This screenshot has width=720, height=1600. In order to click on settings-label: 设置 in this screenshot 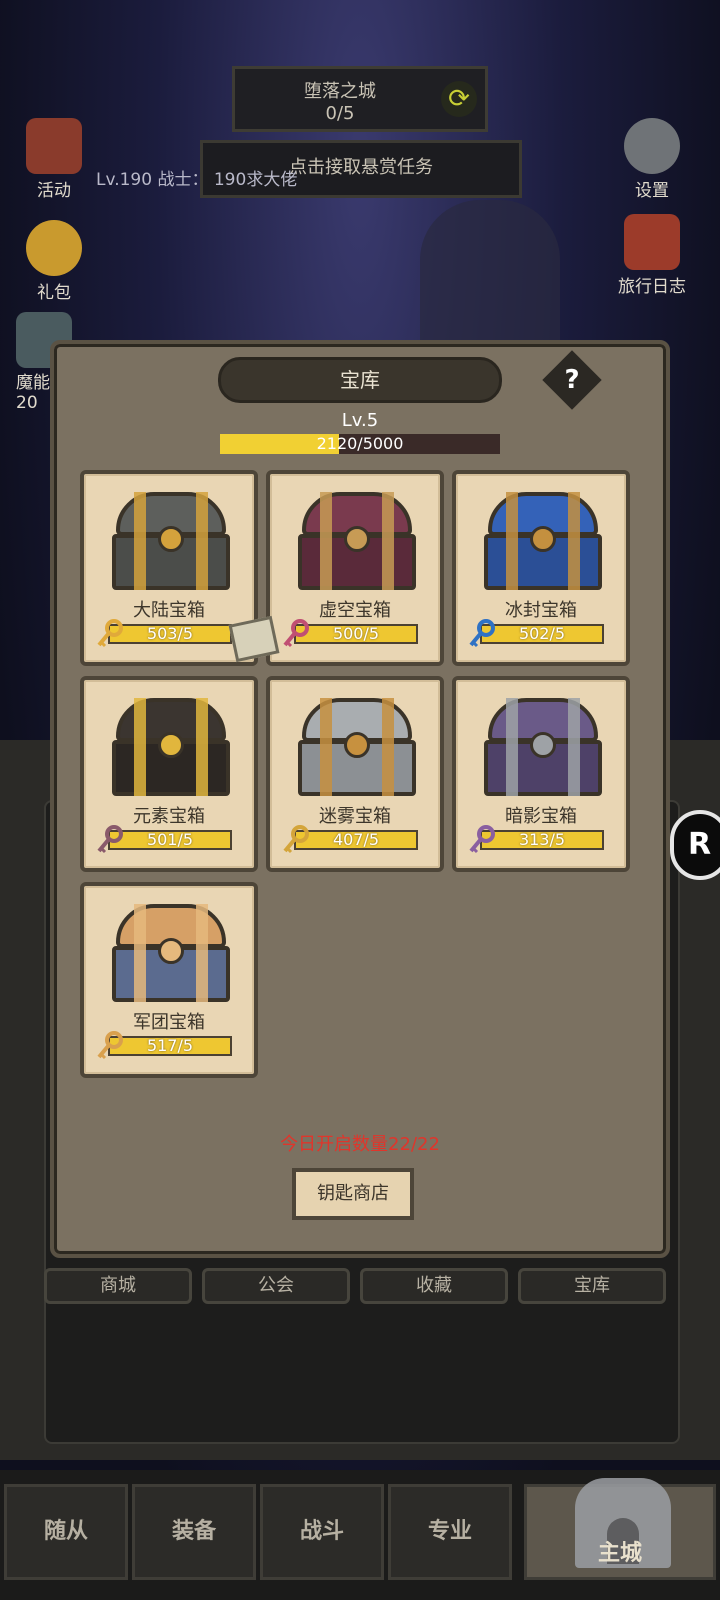, I will do `click(652, 191)`.